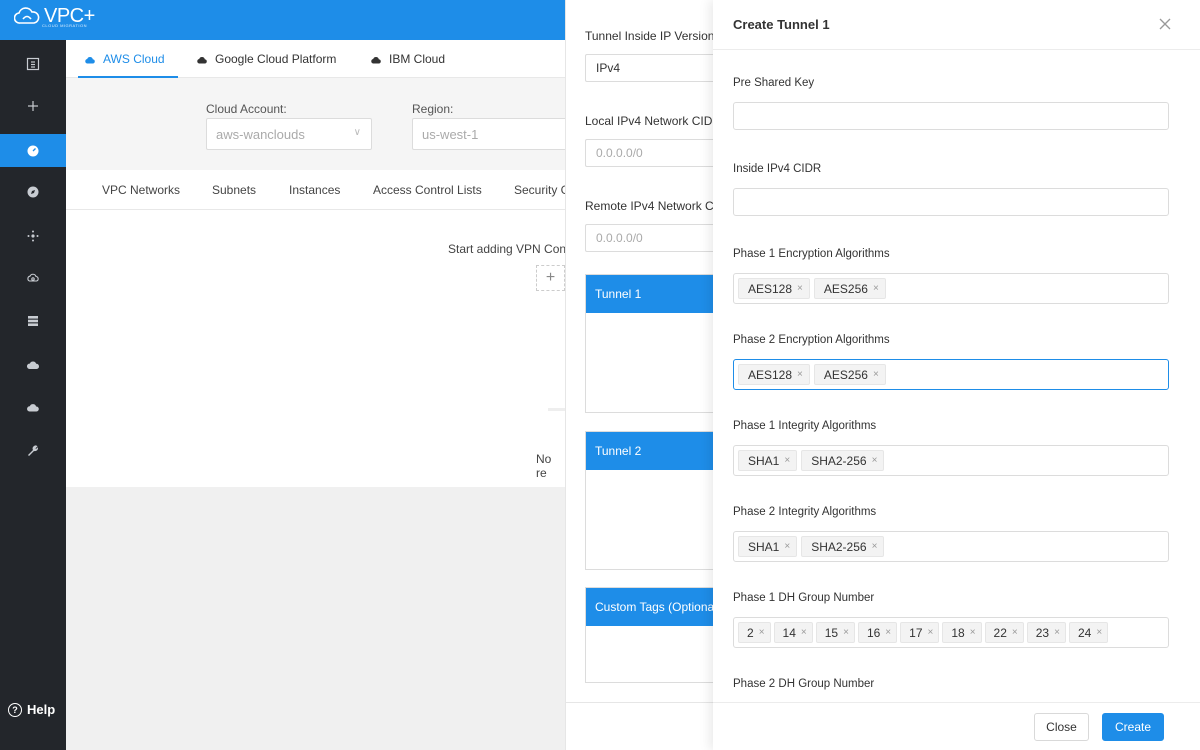 The width and height of the screenshot is (1200, 750). I want to click on tag-label: 17, so click(916, 632).